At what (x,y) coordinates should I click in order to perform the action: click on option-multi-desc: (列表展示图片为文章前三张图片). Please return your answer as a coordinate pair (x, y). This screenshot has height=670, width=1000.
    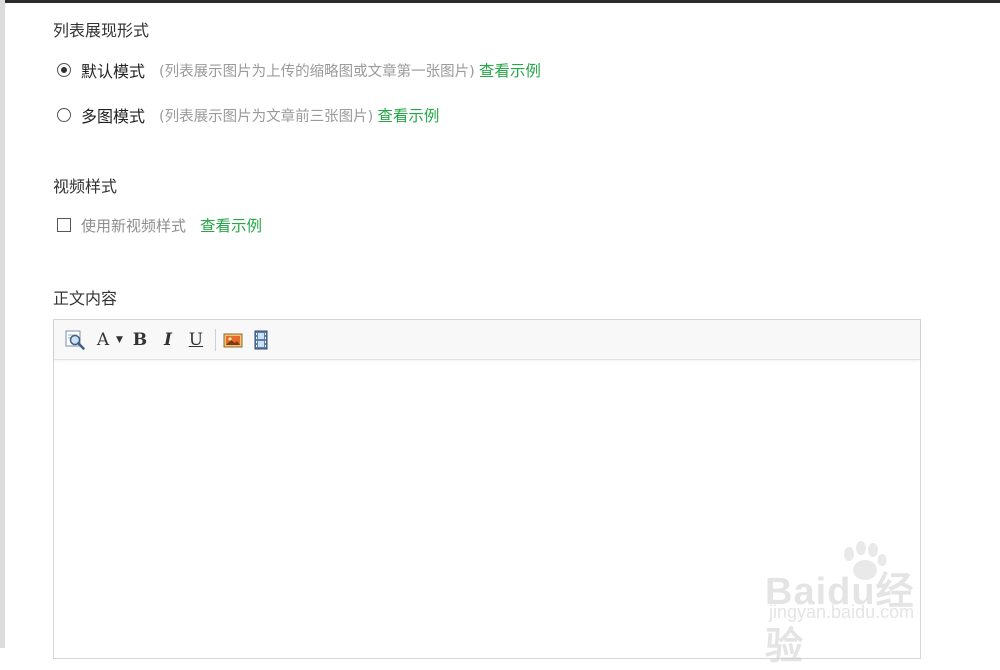
    Looking at the image, I should click on (266, 116).